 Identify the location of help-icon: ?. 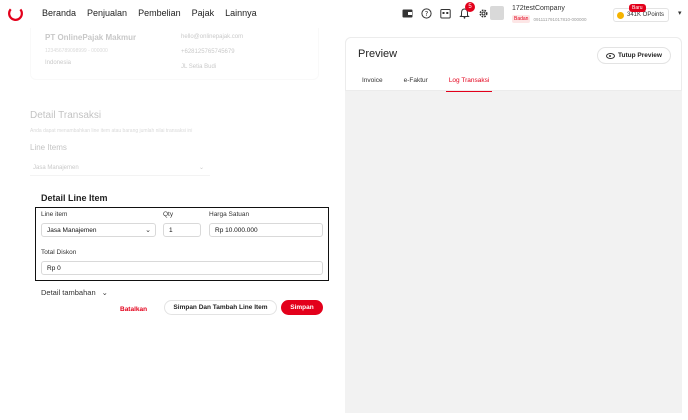
(426, 13).